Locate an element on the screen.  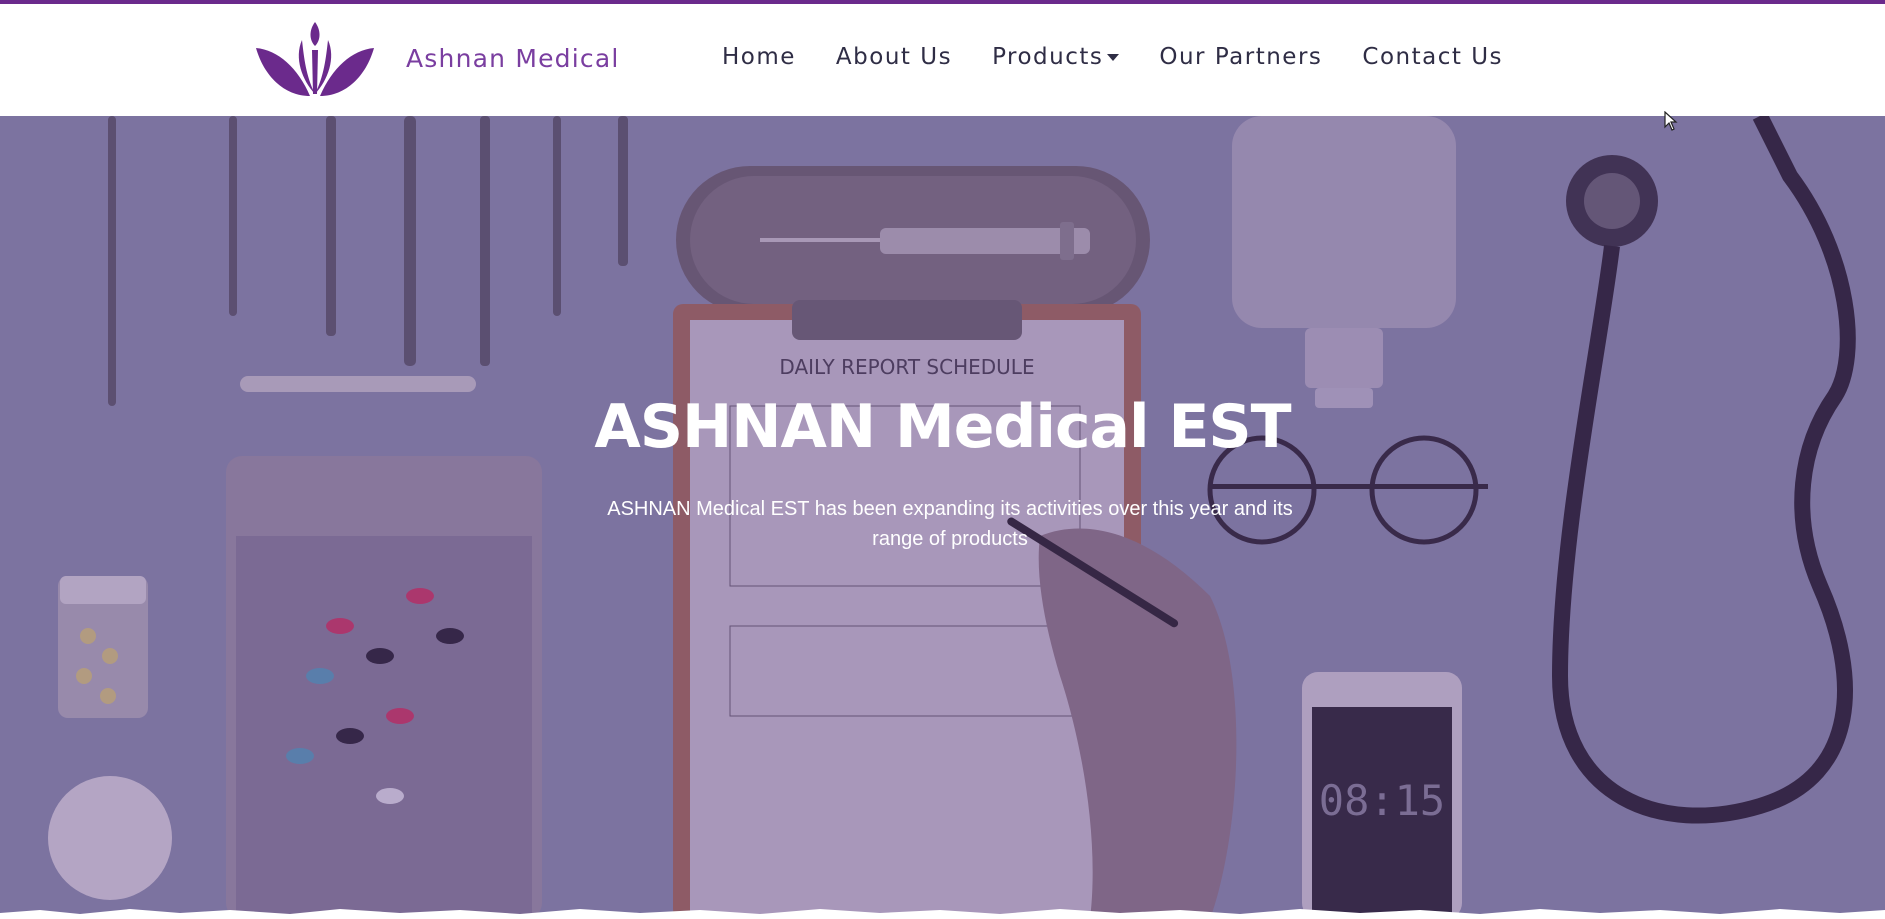
home-logo-link: Ashnan Medical is located at coordinates (437, 58).